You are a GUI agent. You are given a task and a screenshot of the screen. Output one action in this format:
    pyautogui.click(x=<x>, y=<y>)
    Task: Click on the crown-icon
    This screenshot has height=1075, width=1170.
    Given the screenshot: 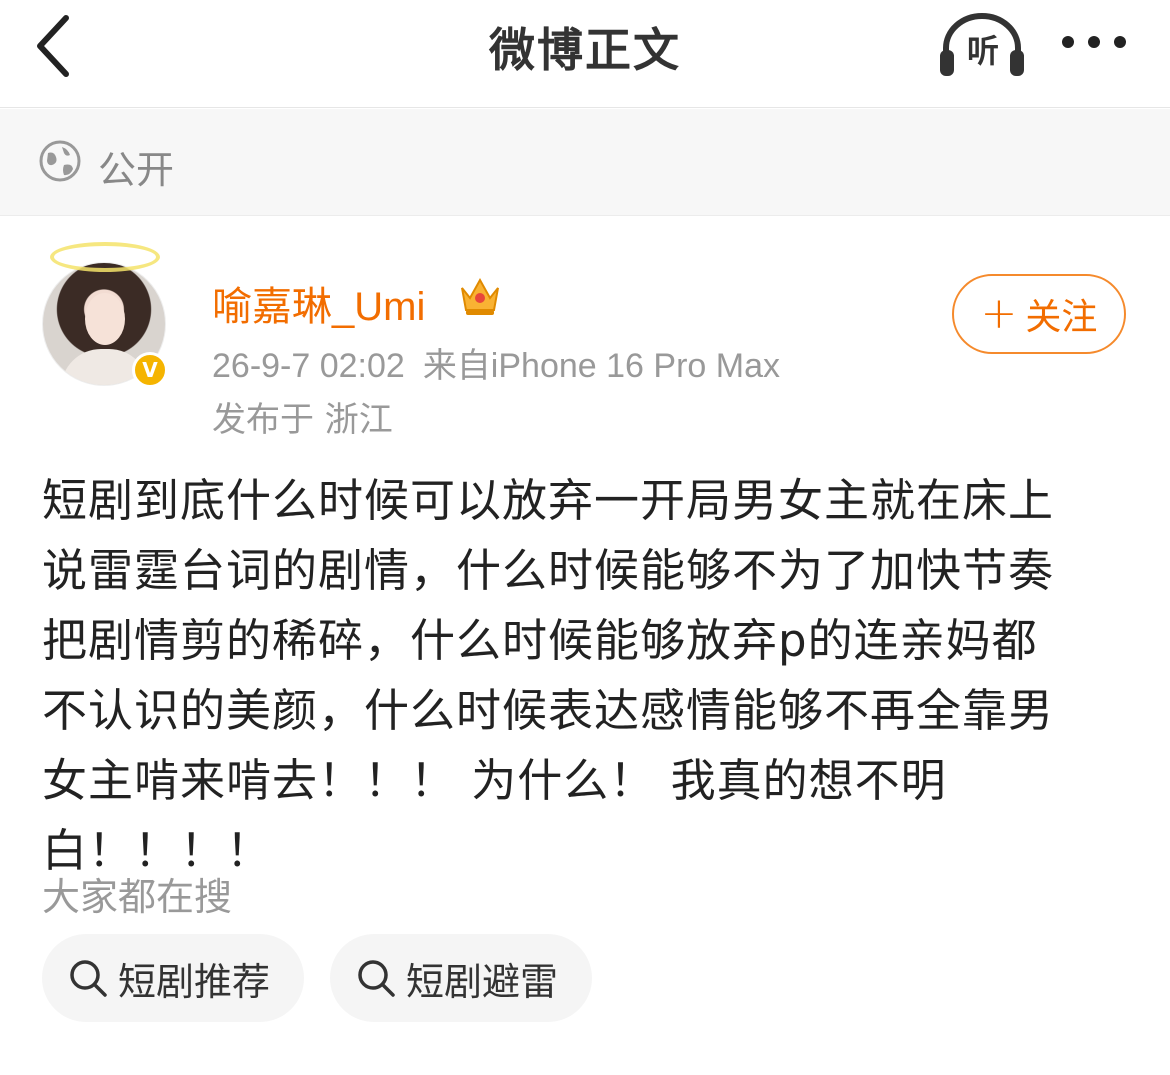 What is the action you would take?
    pyautogui.click(x=480, y=296)
    